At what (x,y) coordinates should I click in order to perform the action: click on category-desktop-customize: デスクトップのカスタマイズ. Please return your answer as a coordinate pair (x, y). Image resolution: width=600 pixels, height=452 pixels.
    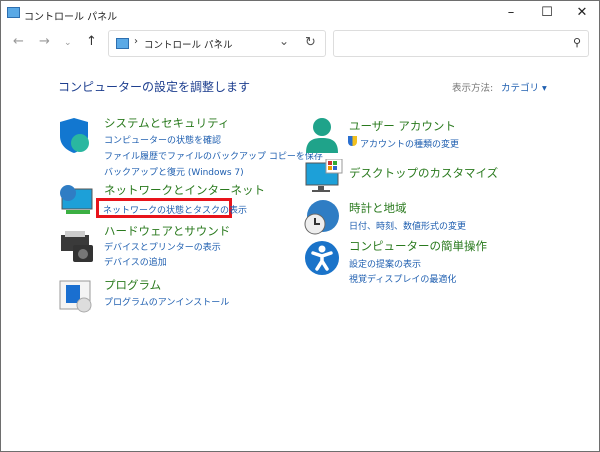
    Looking at the image, I should click on (423, 173).